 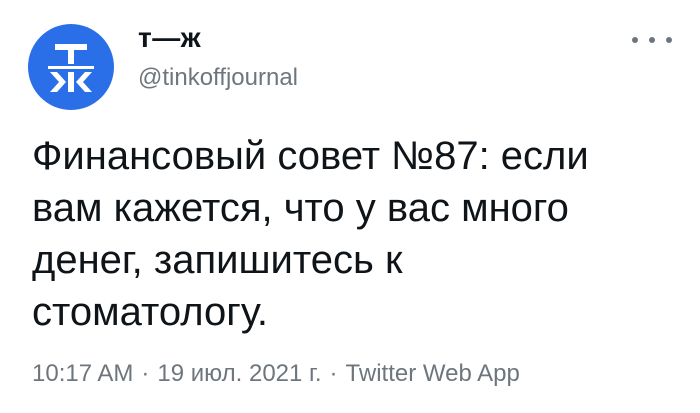 I want to click on tweet-source: Twitter Web App, so click(x=433, y=373).